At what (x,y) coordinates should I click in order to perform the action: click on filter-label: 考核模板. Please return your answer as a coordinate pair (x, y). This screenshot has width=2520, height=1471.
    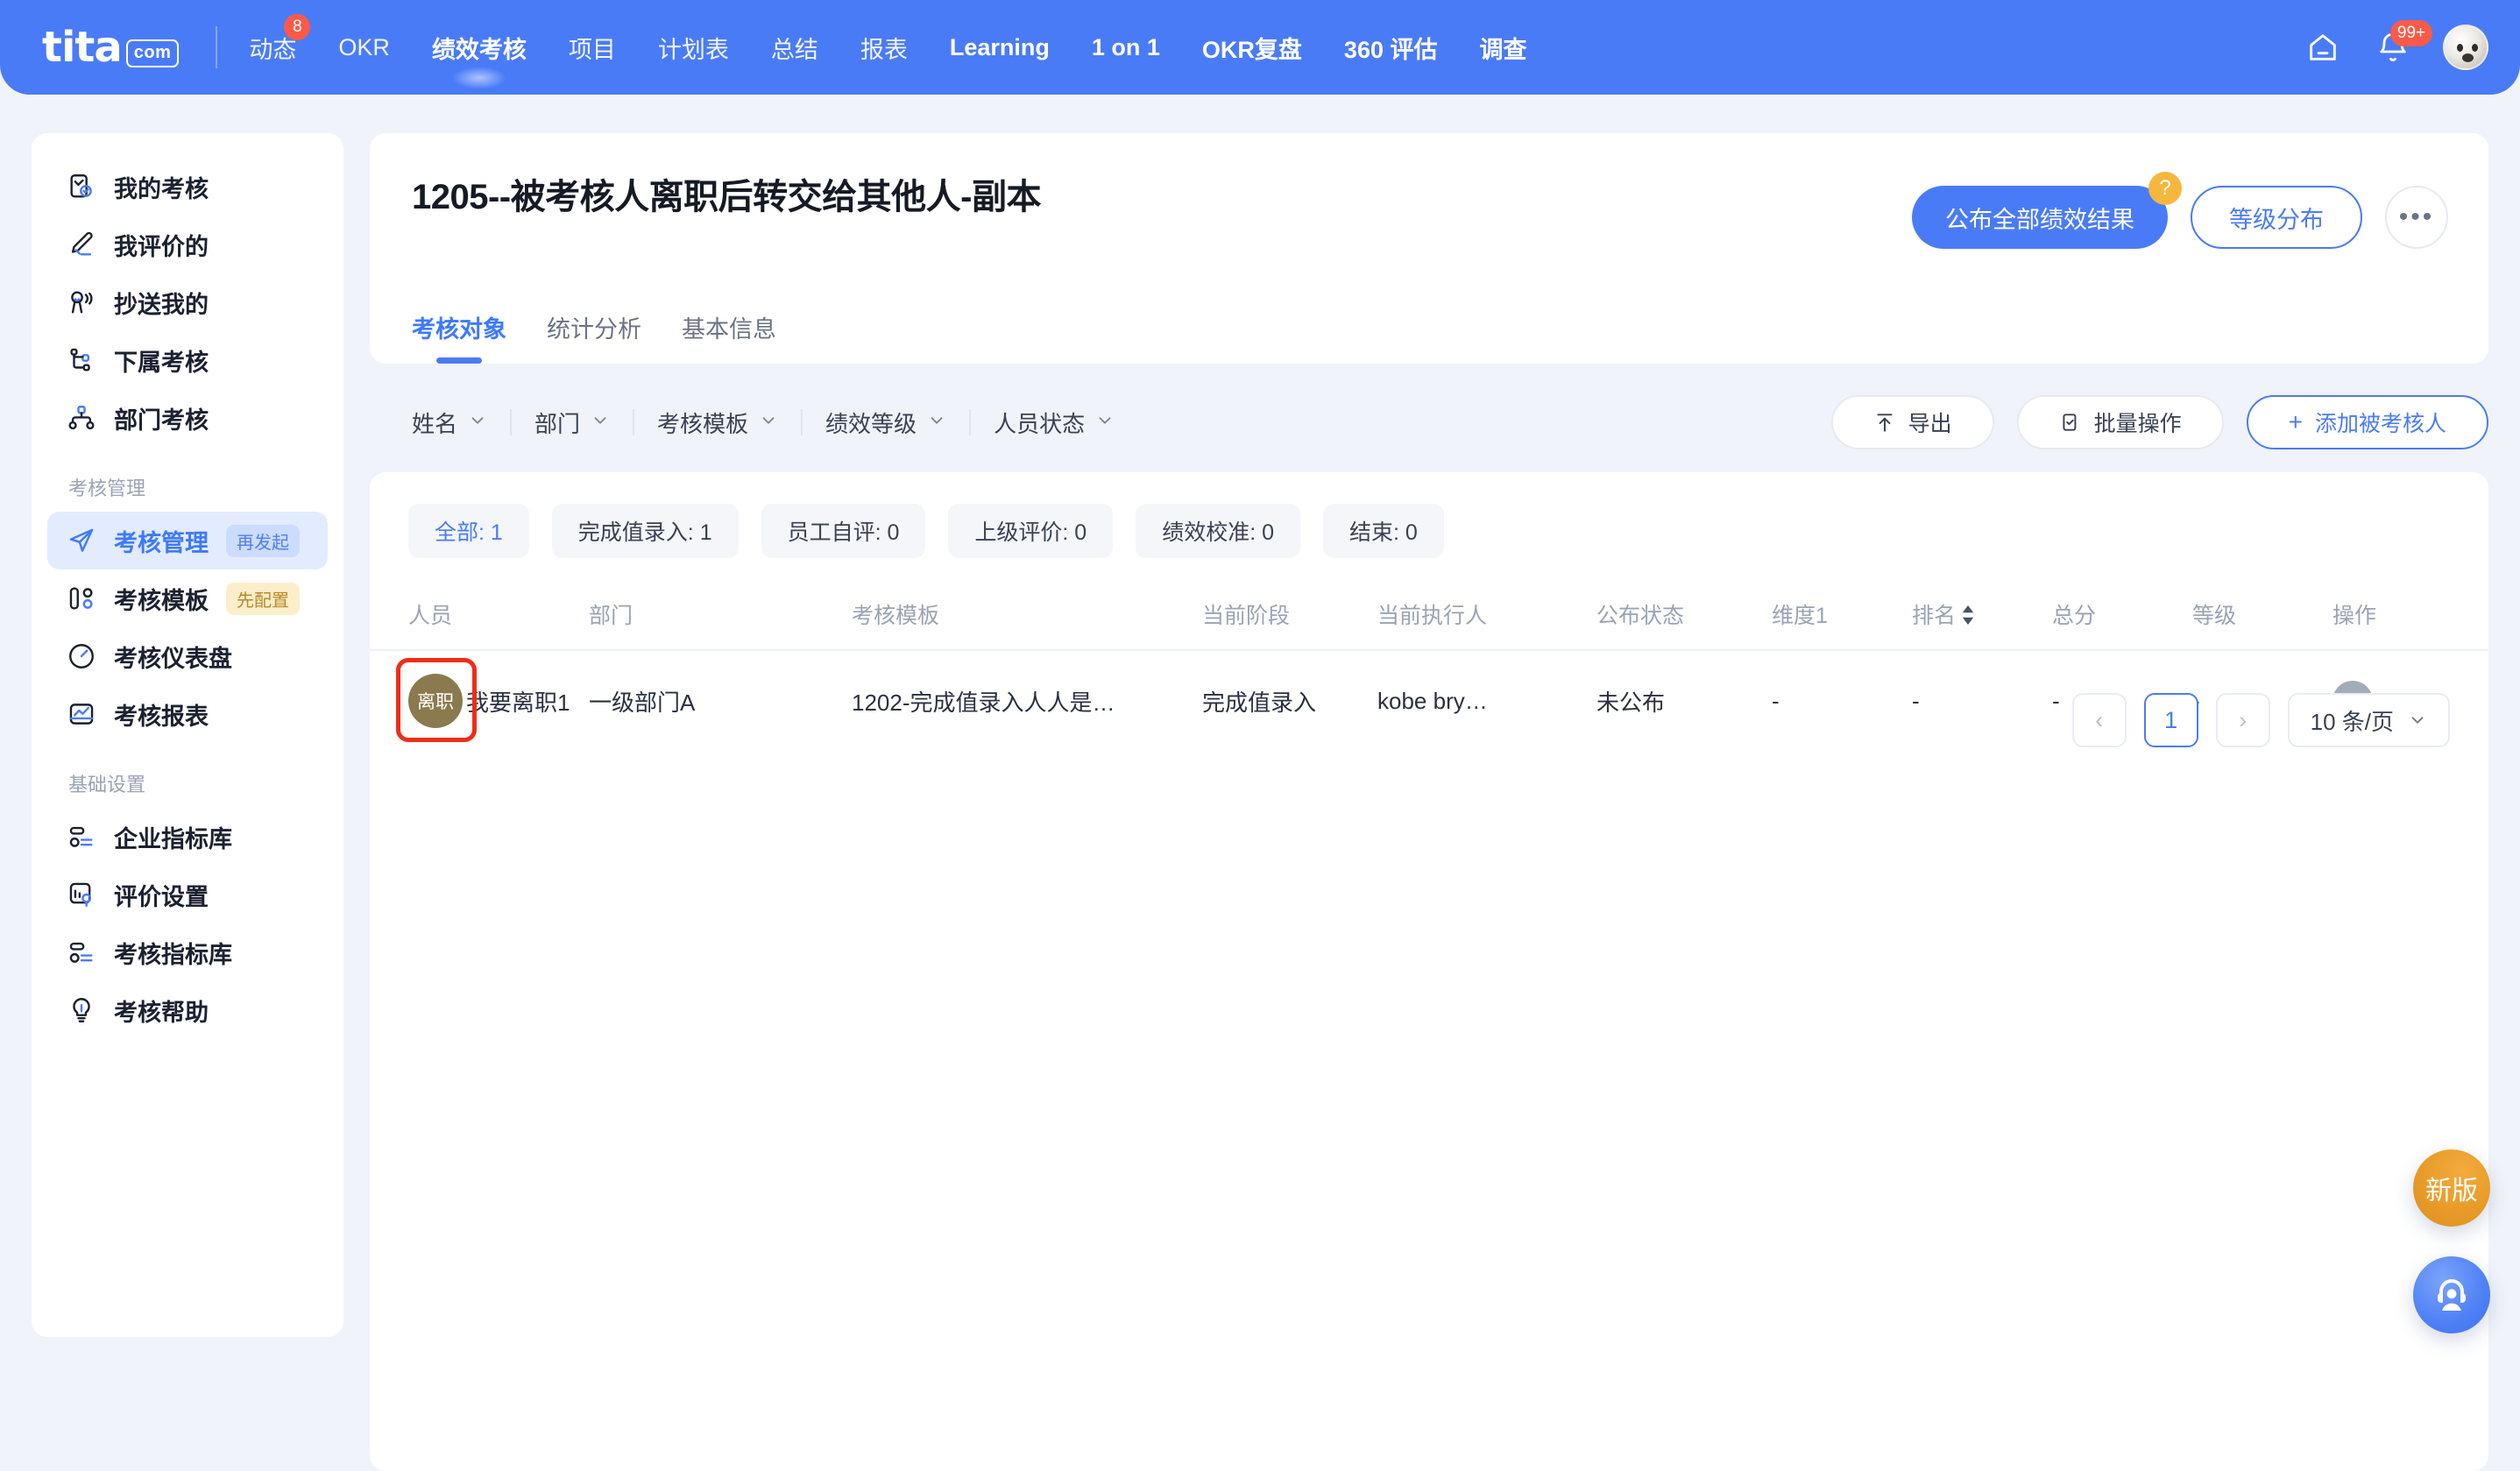
    Looking at the image, I should click on (703, 423).